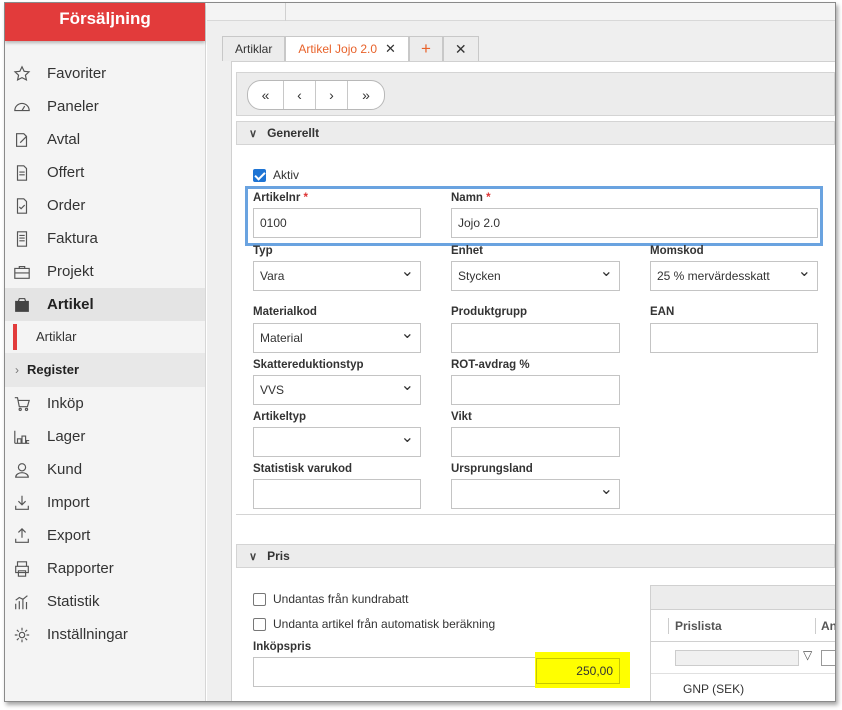 The image size is (842, 710). What do you see at coordinates (535, 274) in the screenshot?
I see `enhet-select: Stycken` at bounding box center [535, 274].